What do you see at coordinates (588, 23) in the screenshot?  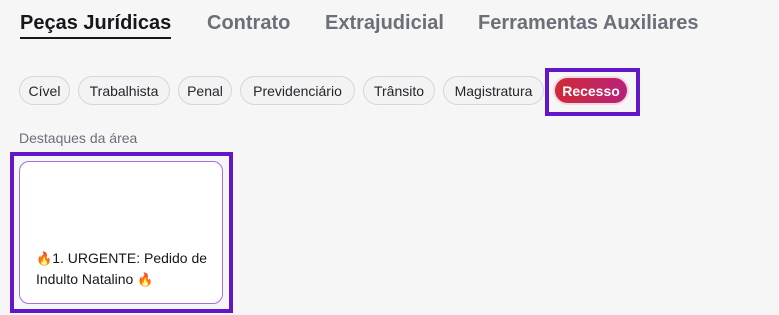 I see `tab-ferramentas-auxiliares: Ferramentas Auxiliares` at bounding box center [588, 23].